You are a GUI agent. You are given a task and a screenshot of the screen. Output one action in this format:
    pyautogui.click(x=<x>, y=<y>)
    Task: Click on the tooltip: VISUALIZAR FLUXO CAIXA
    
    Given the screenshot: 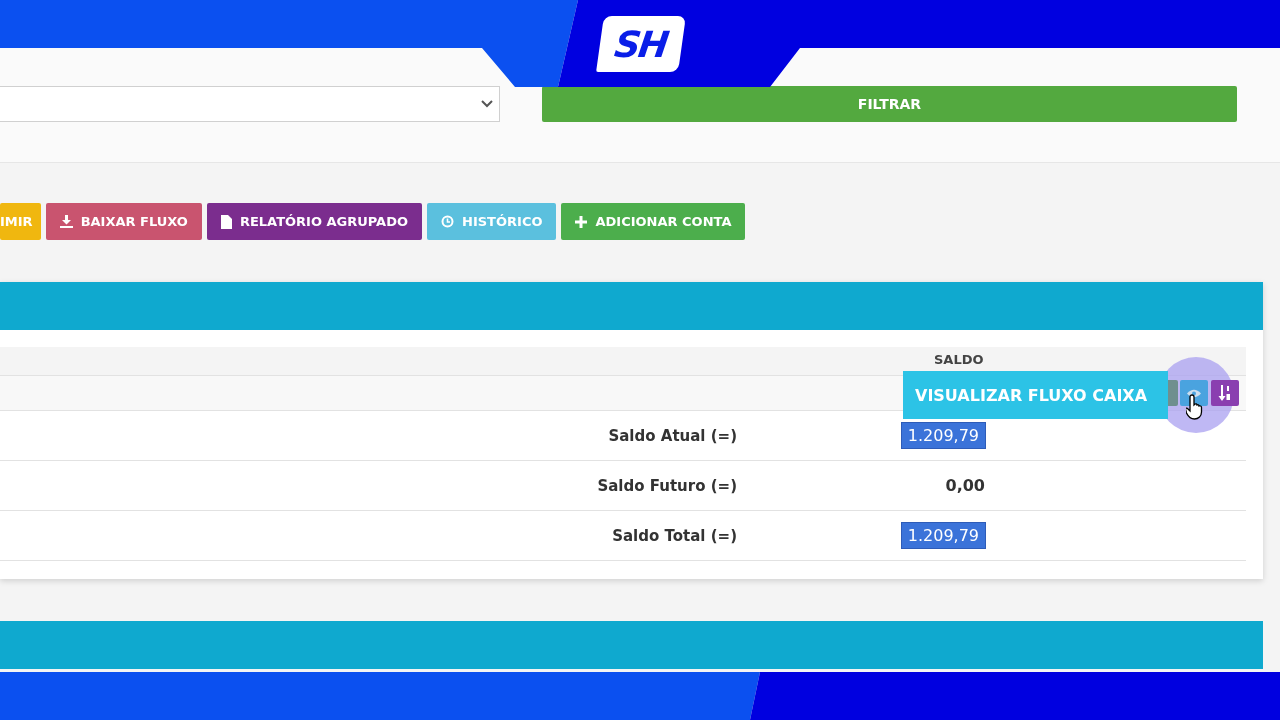 What is the action you would take?
    pyautogui.click(x=1035, y=395)
    